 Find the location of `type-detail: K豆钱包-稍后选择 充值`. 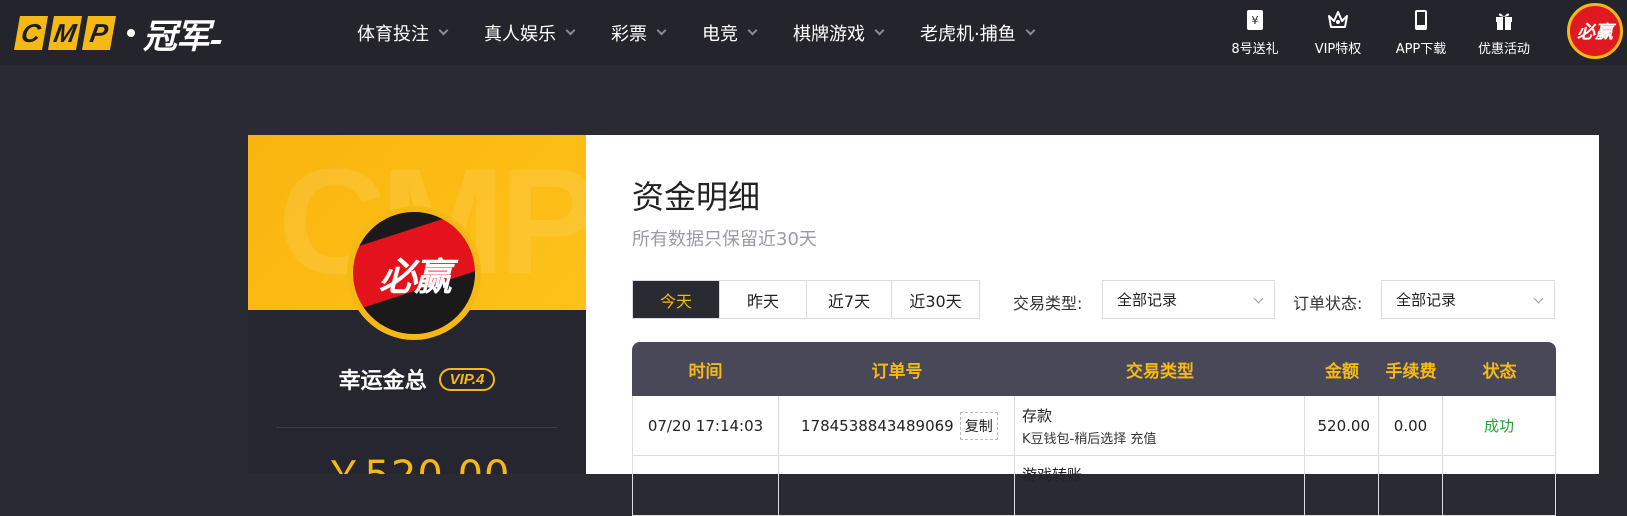

type-detail: K豆钱包-稍后选择 充值 is located at coordinates (1089, 439).